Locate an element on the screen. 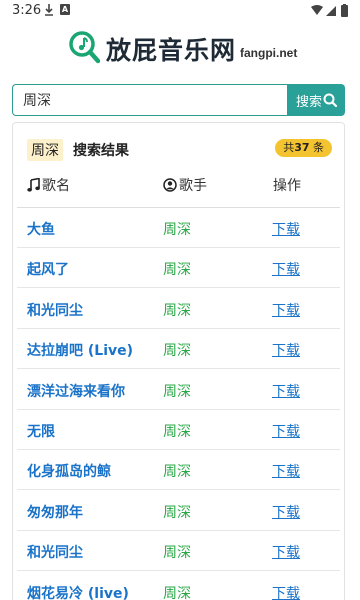 Image resolution: width=360 pixels, height=600 pixels. song-link: 烟花易冷 (live) is located at coordinates (78, 591).